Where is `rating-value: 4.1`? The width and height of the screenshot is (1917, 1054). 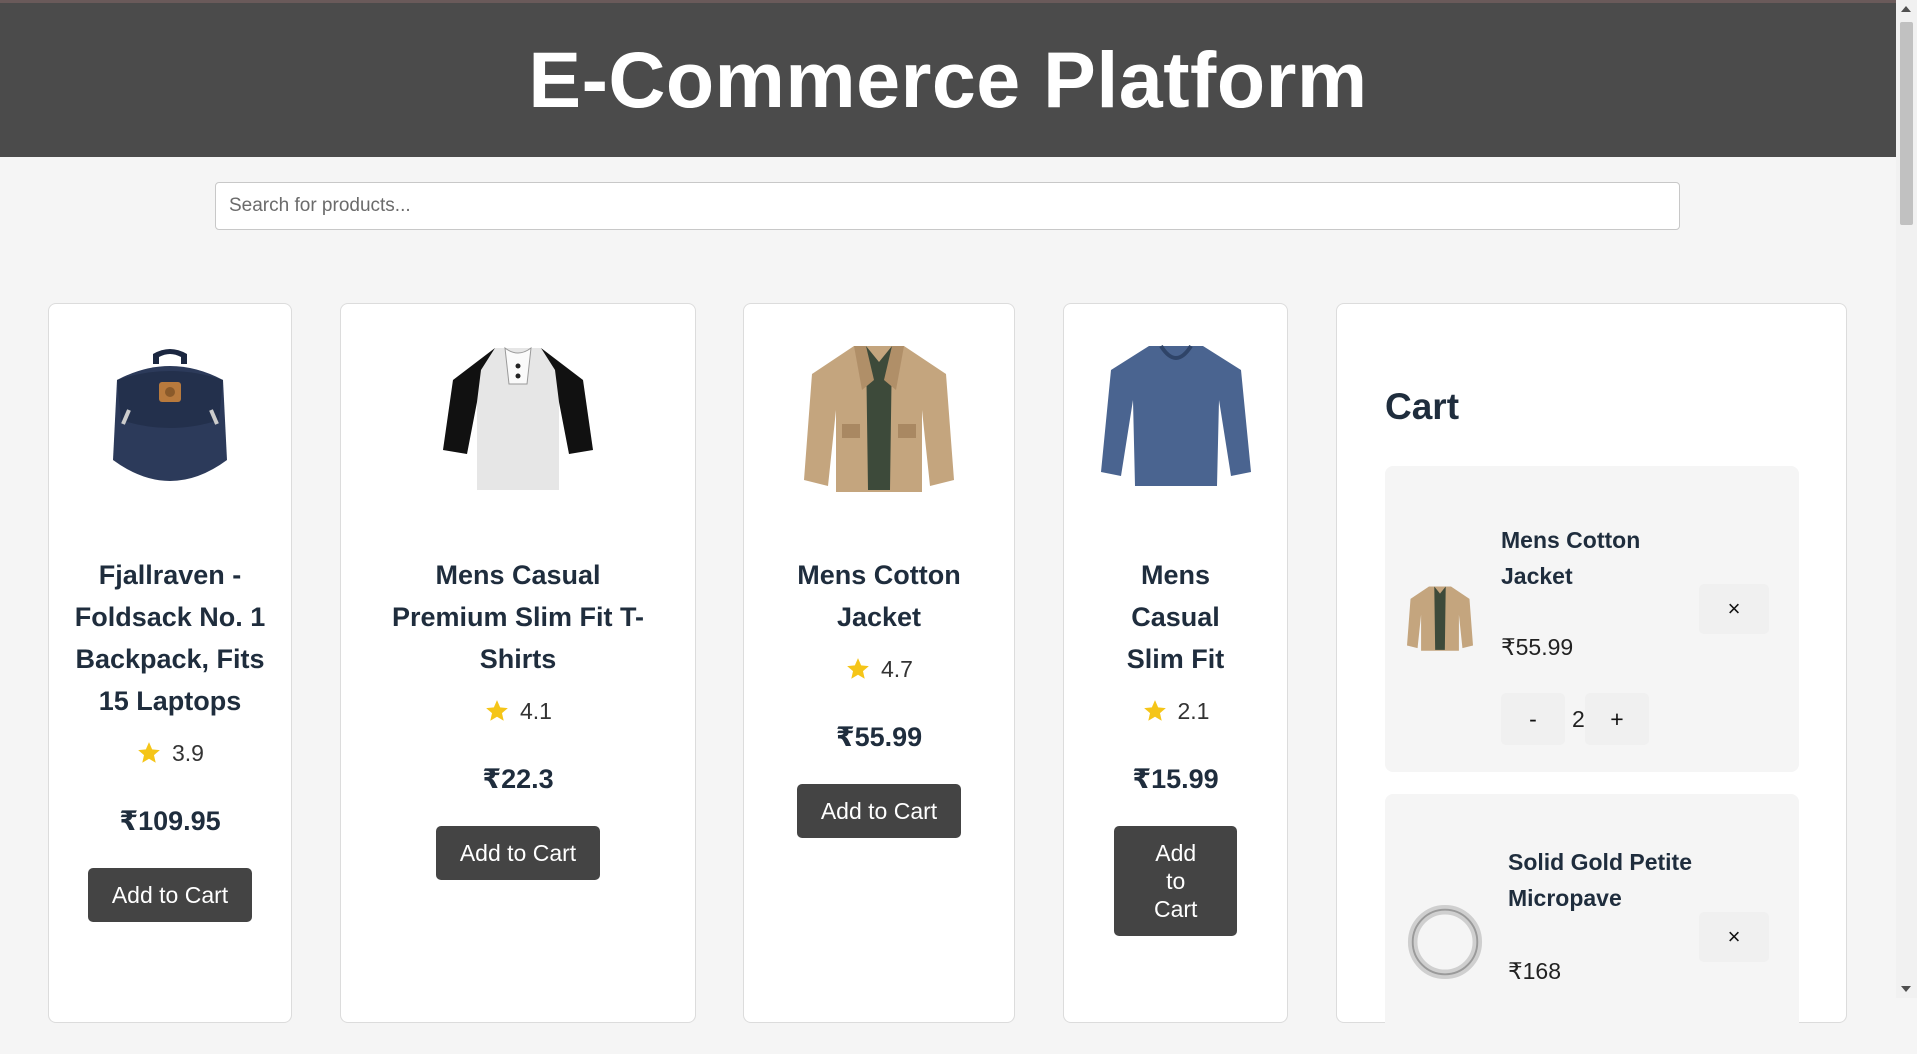 rating-value: 4.1 is located at coordinates (536, 711).